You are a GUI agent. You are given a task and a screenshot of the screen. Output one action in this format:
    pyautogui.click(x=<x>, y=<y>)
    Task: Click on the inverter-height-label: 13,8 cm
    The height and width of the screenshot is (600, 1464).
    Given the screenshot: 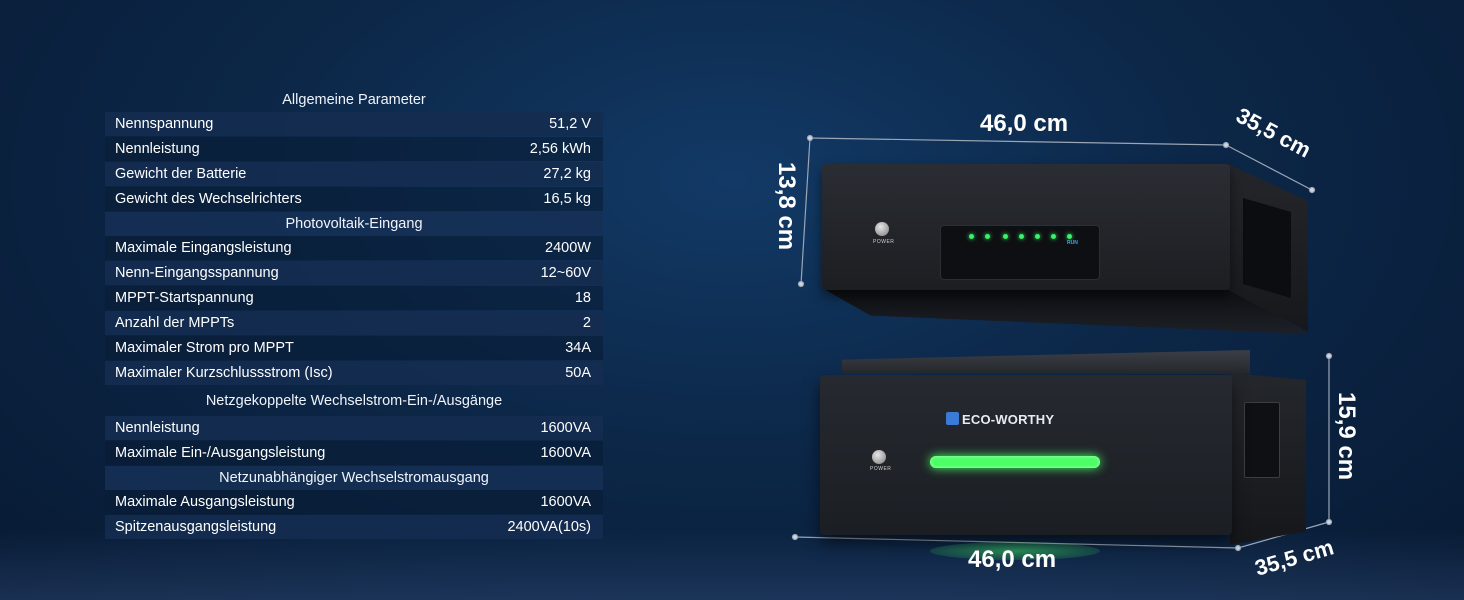 What is the action you would take?
    pyautogui.click(x=786, y=206)
    